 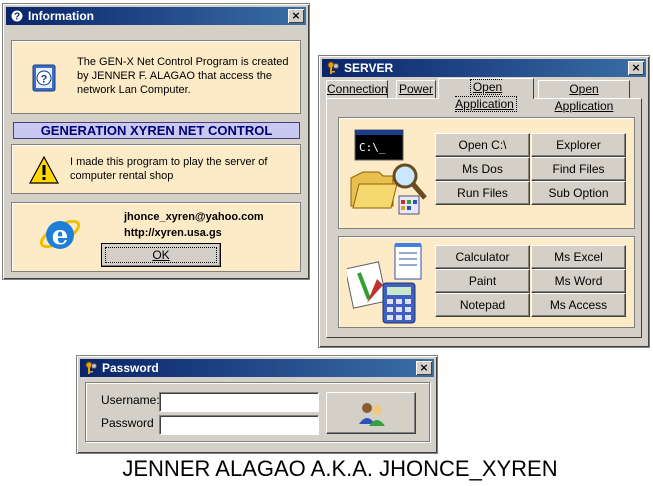 I want to click on banner-label: GENERATION XYREN NET CONTROL, so click(x=156, y=130).